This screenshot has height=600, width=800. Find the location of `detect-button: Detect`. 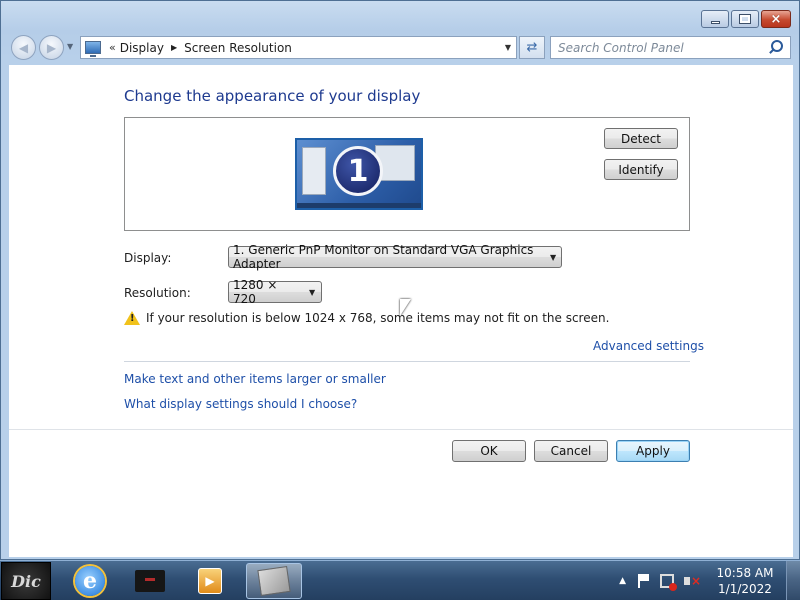

detect-button: Detect is located at coordinates (641, 138).